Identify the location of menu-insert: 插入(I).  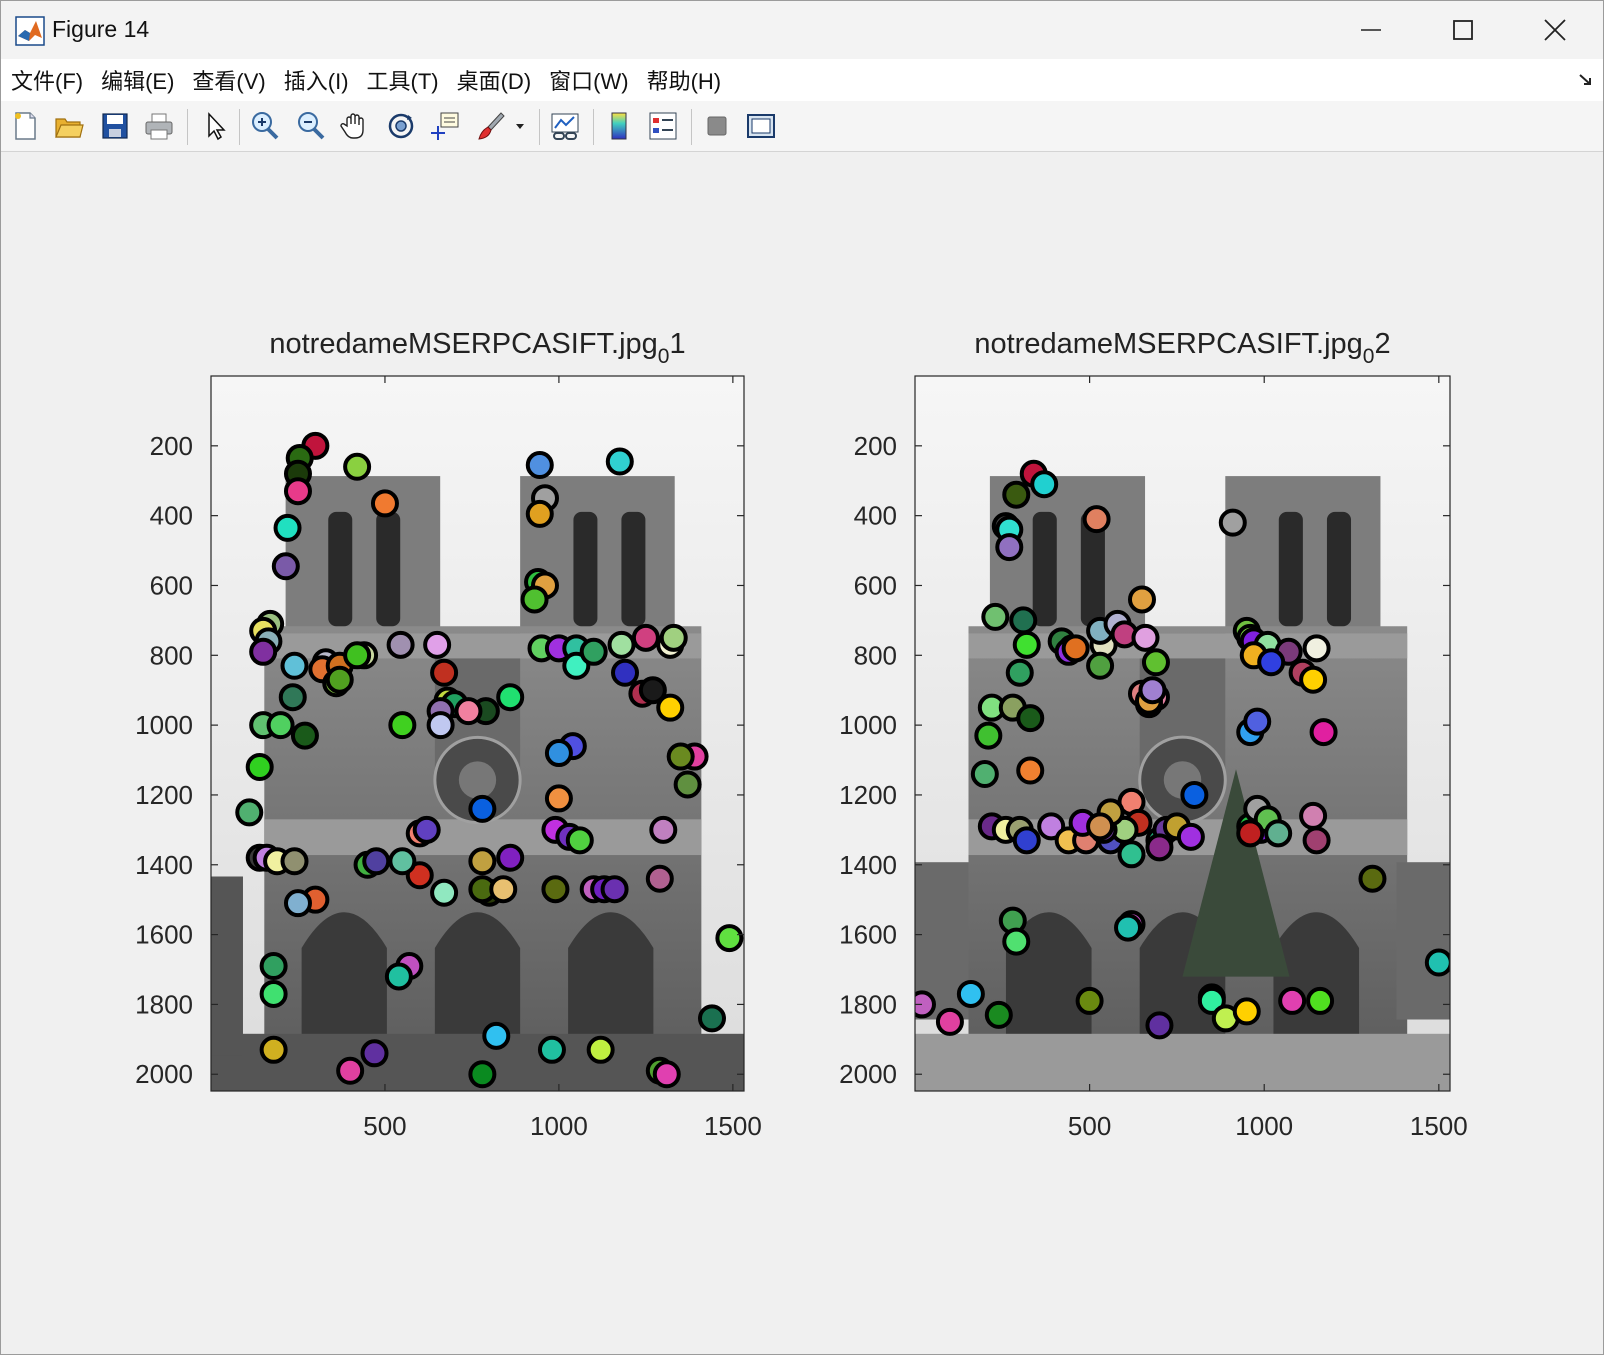
(316, 80).